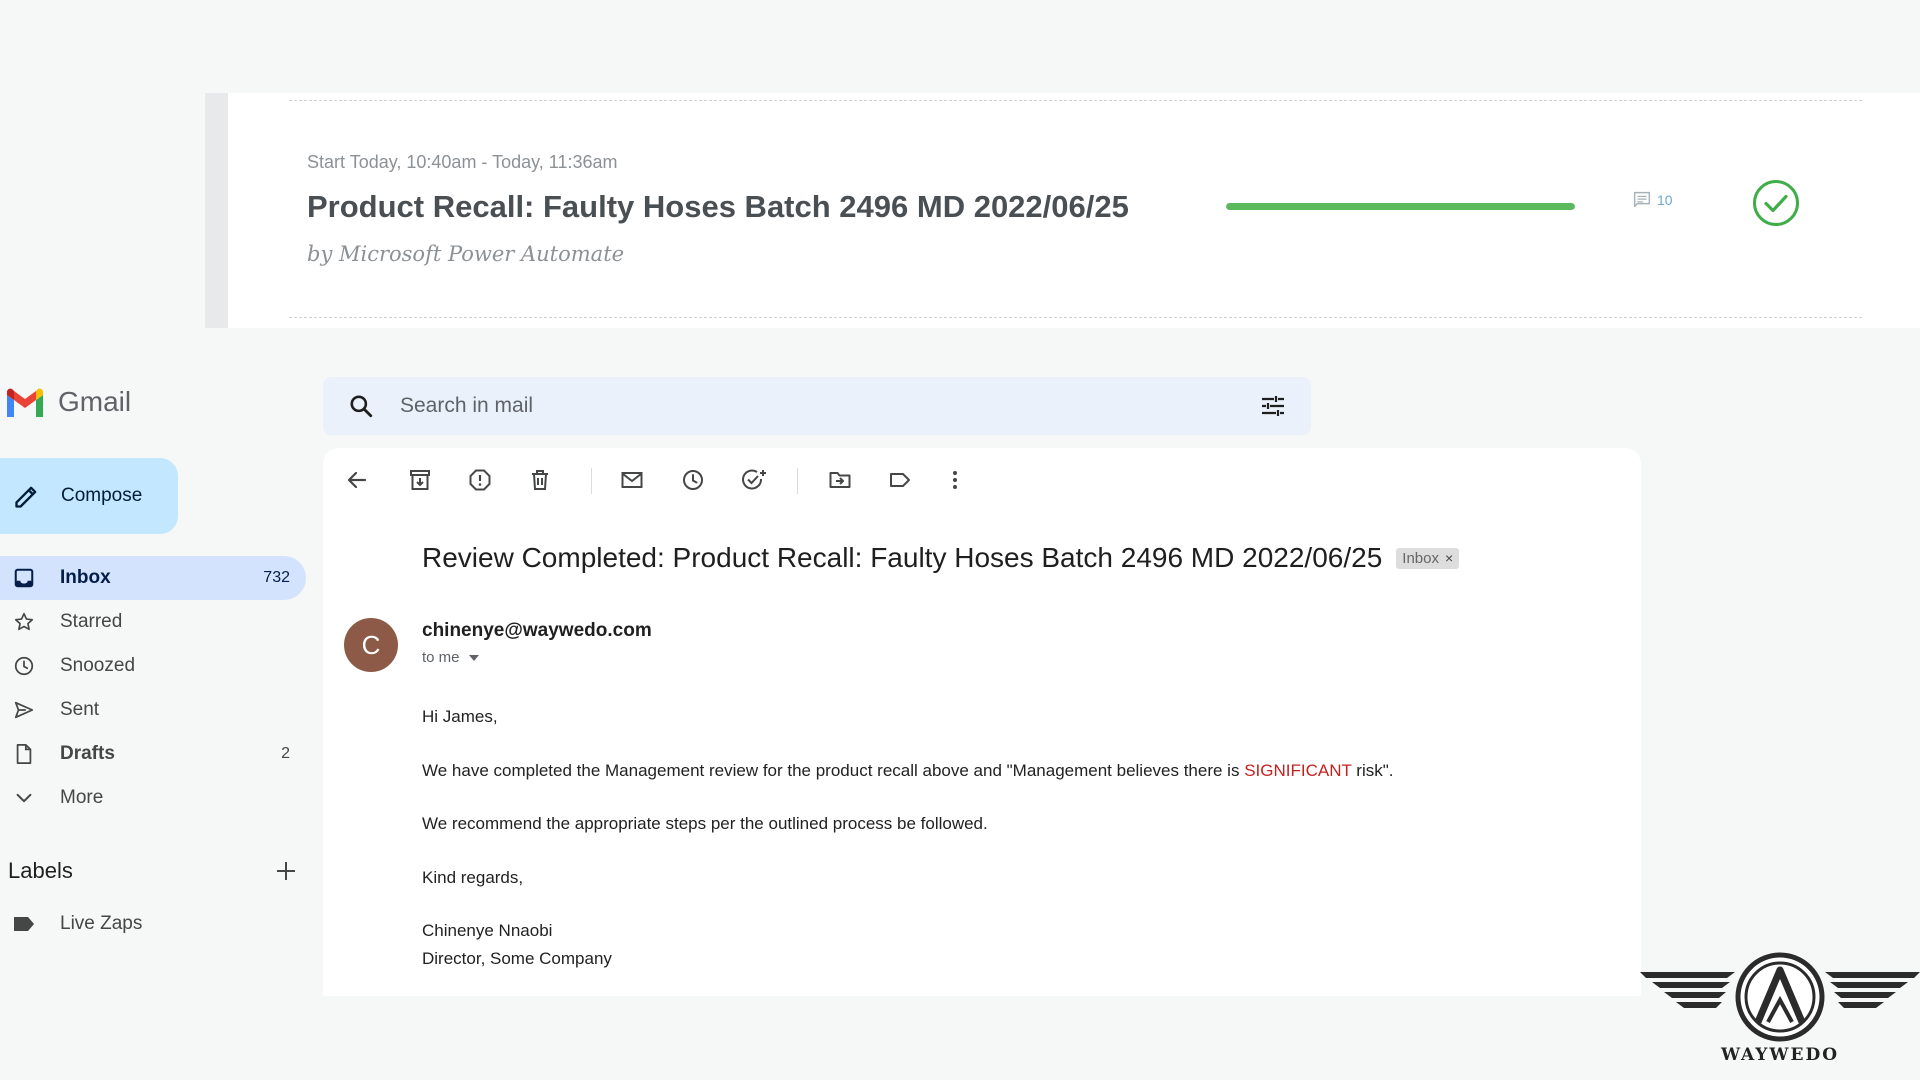  What do you see at coordinates (466, 254) in the screenshot?
I see `task-author: by Microsoft Power Automate` at bounding box center [466, 254].